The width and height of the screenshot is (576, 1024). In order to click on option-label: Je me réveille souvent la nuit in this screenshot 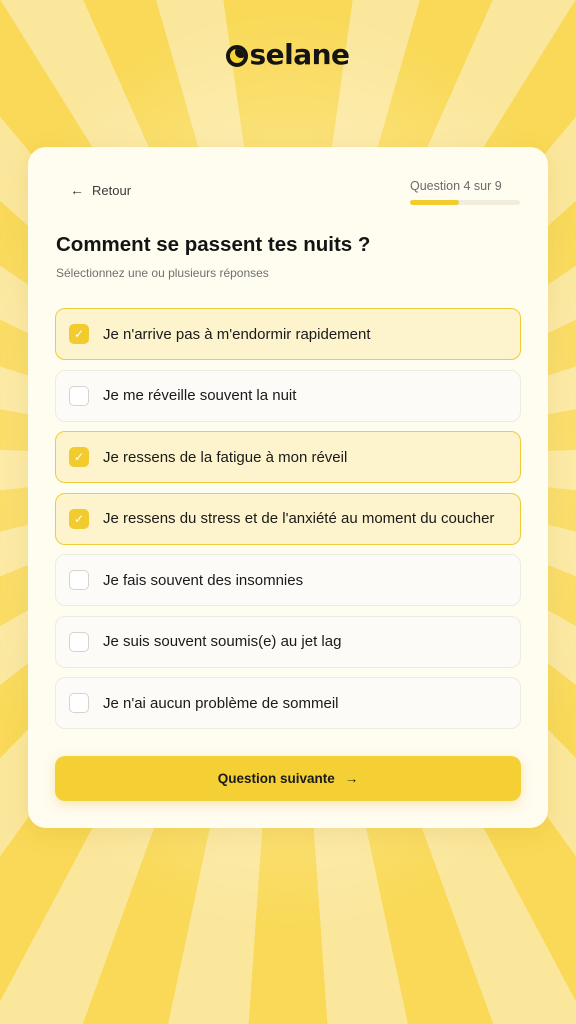, I will do `click(200, 395)`.